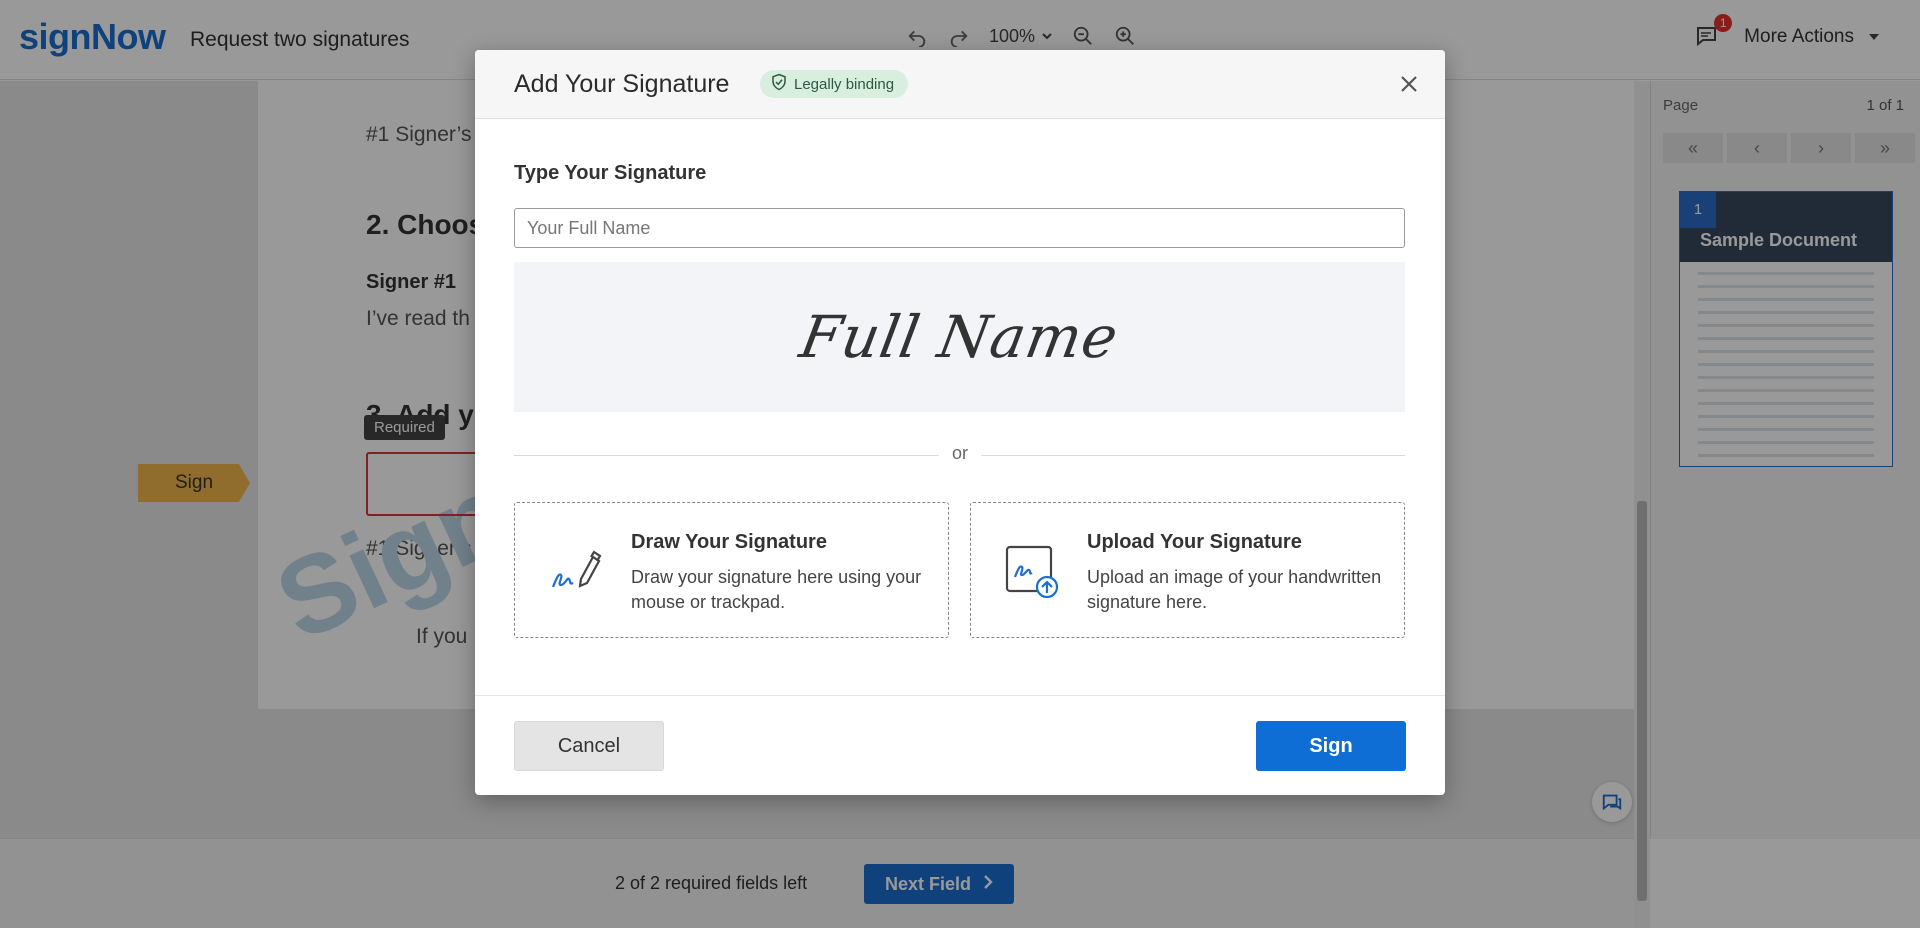 This screenshot has width=1920, height=928. Describe the element at coordinates (729, 542) in the screenshot. I see `draw-option-title: Draw Your Signature` at that location.